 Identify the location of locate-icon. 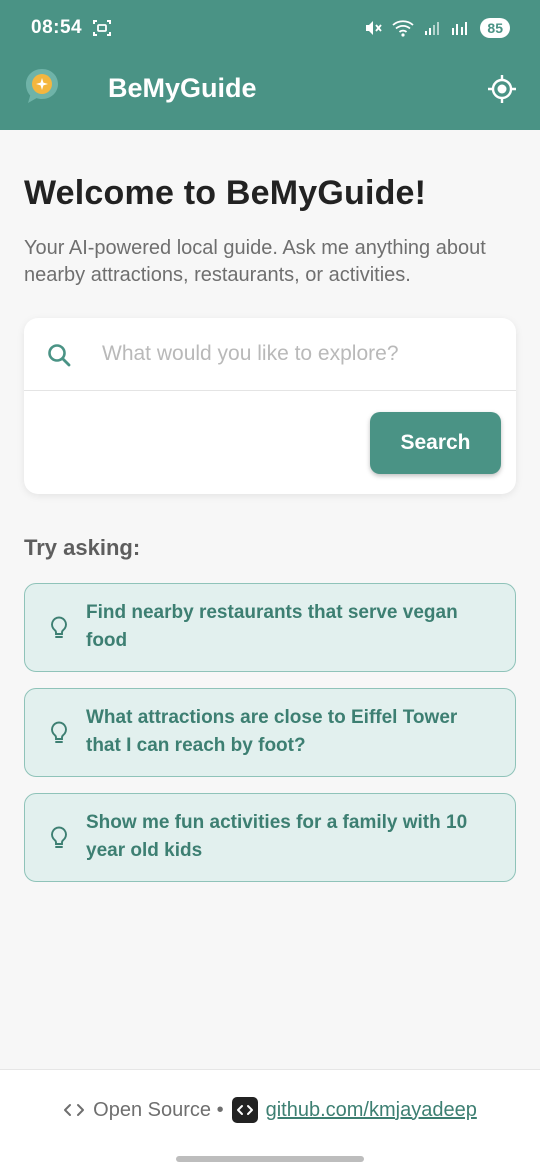
(502, 89).